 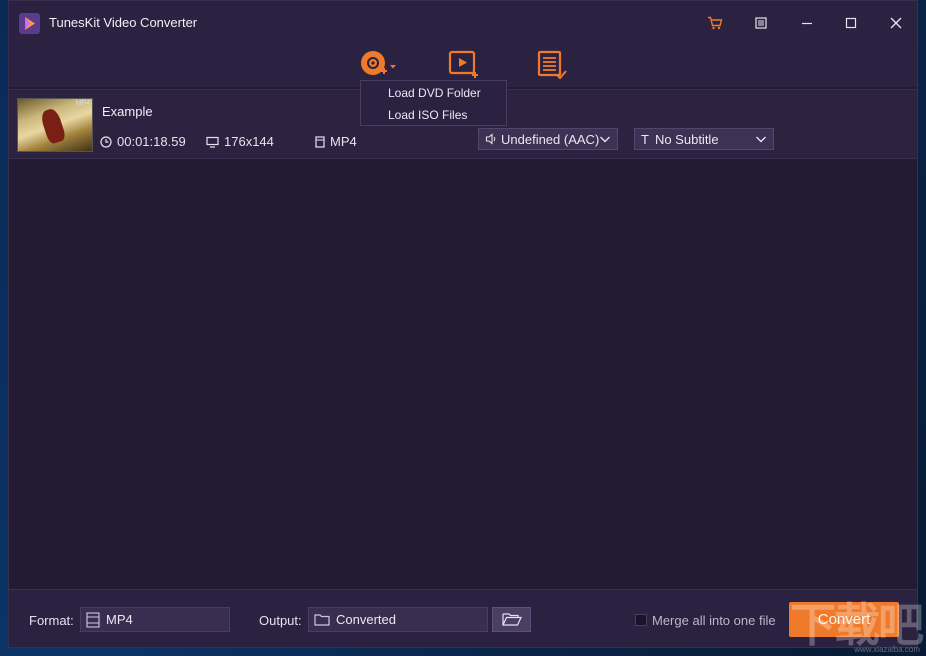 I want to click on resolution-value: 176x144, so click(x=249, y=141).